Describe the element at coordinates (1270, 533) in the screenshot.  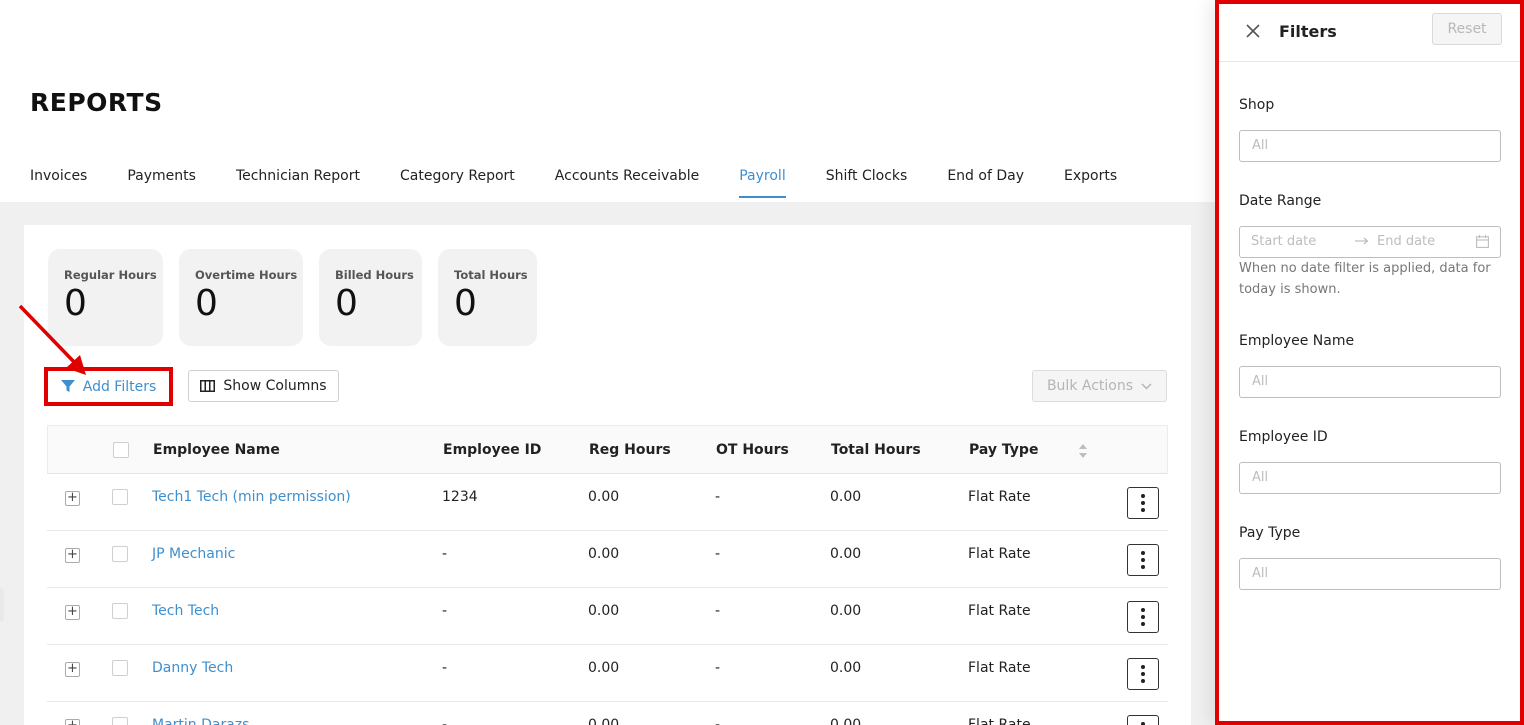
I see `pay-type-label: Pay Type` at that location.